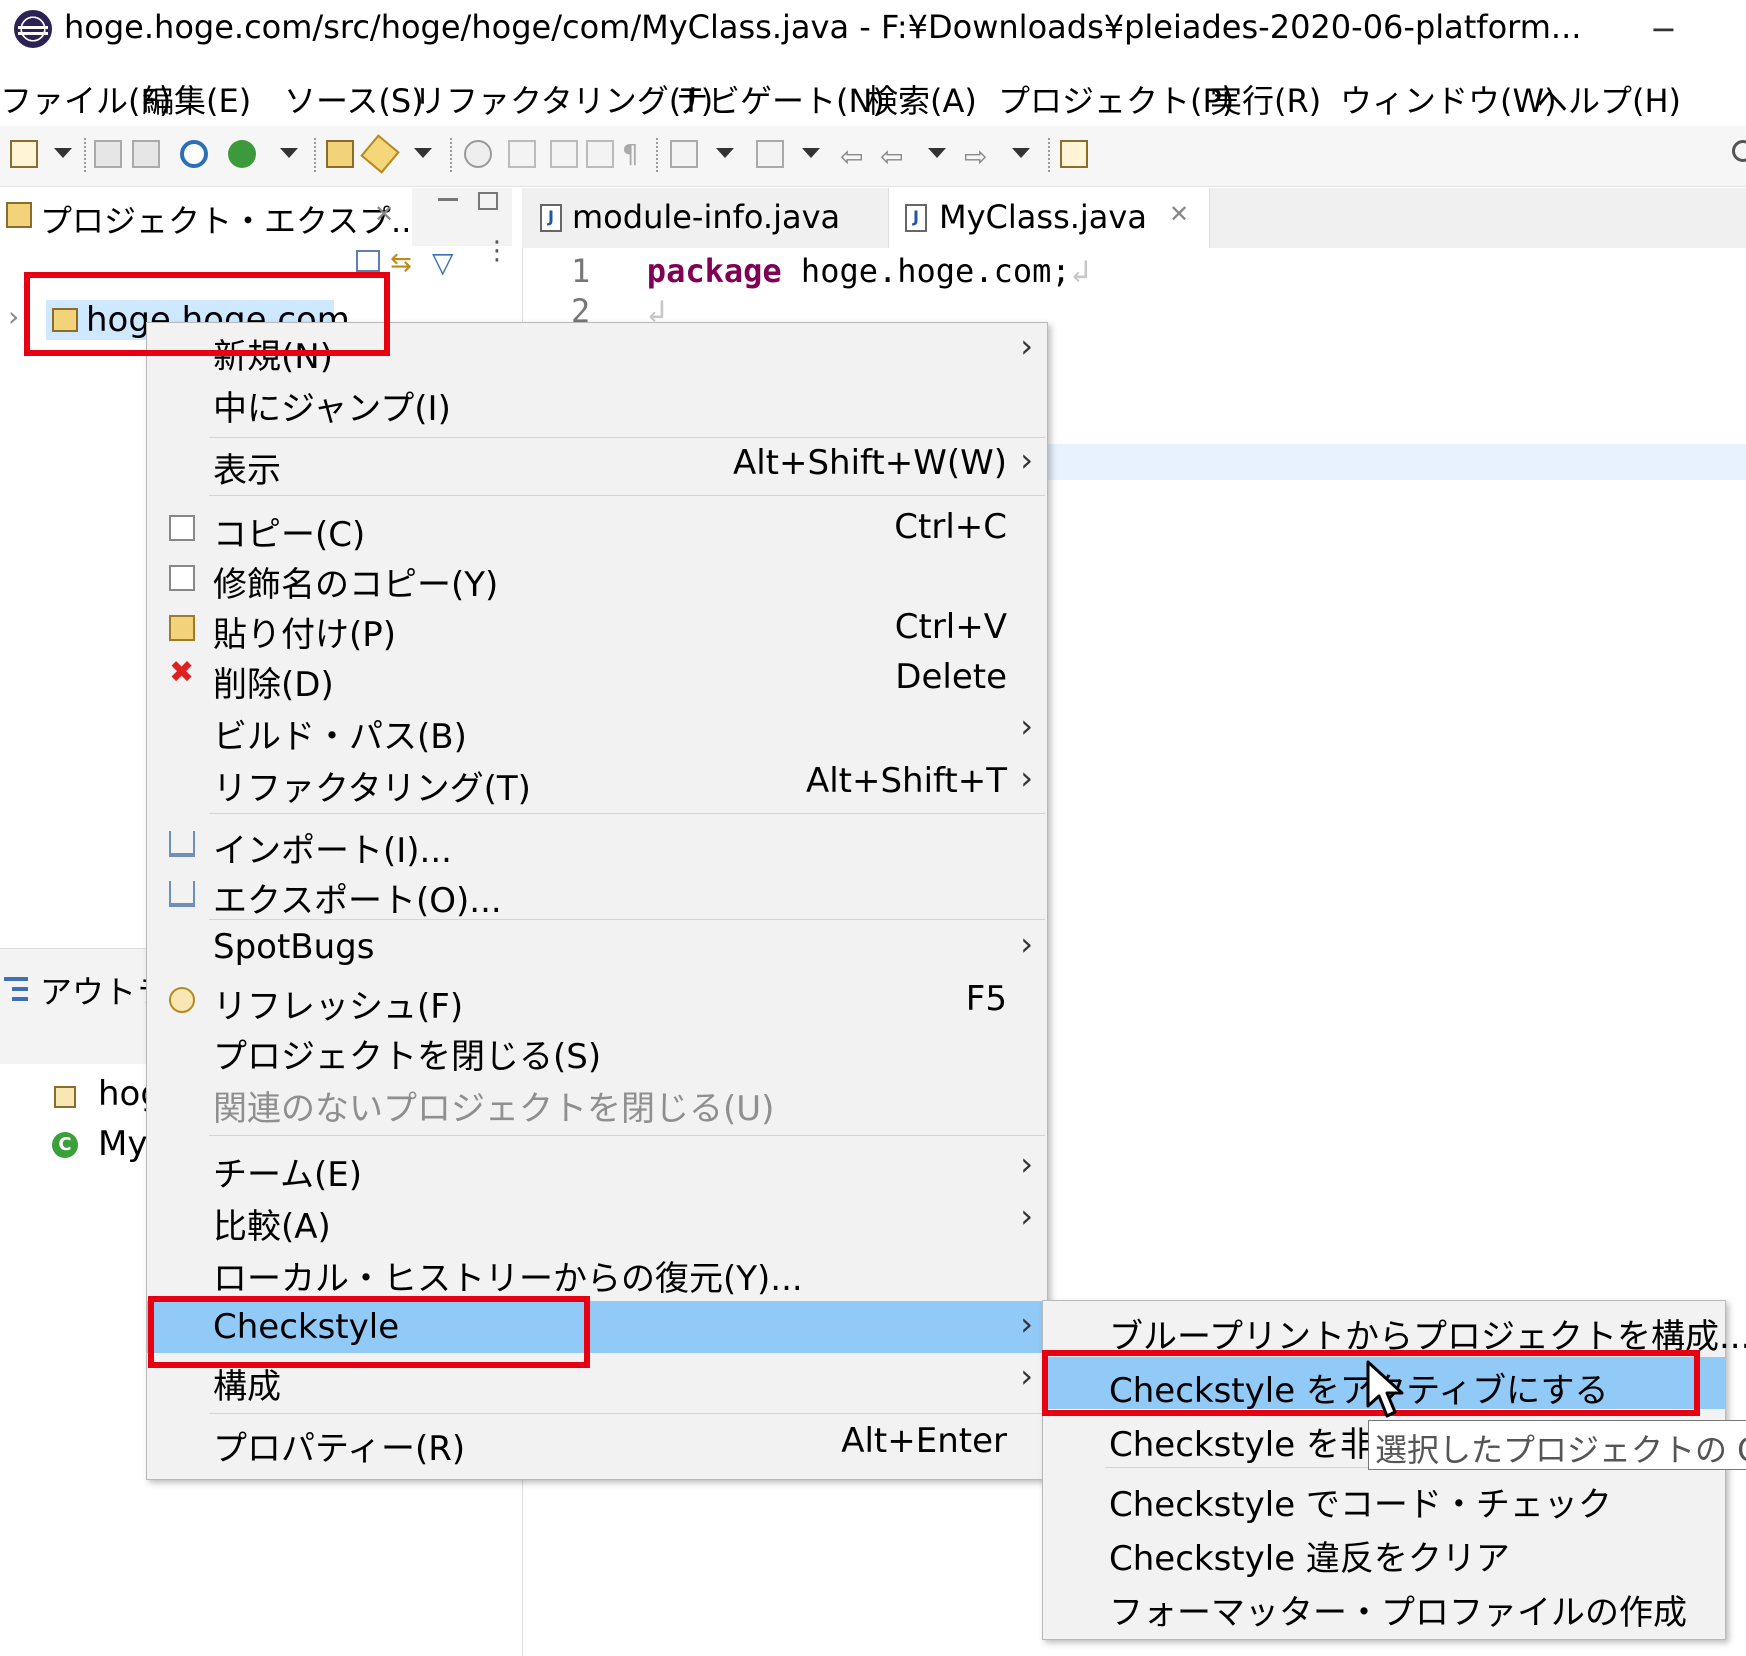  I want to click on outline-item: My, so click(122, 1144).